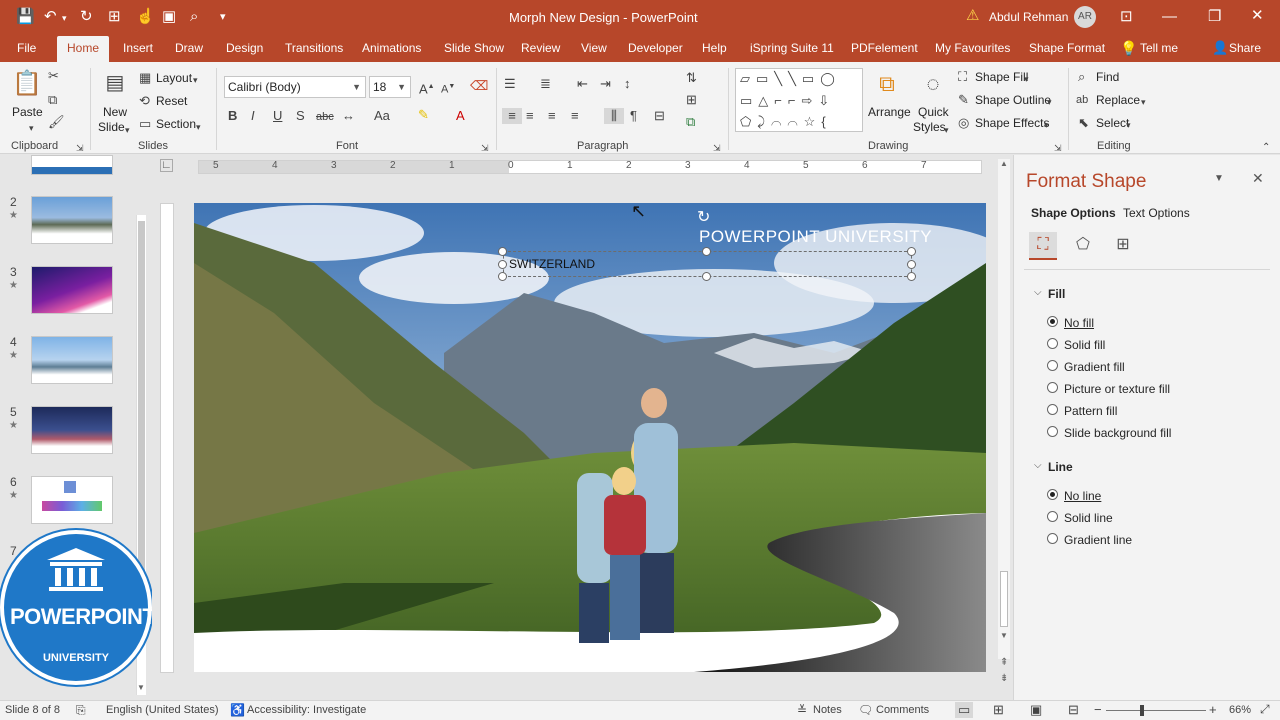  What do you see at coordinates (1085, 17) in the screenshot?
I see `user-avatar: AR` at bounding box center [1085, 17].